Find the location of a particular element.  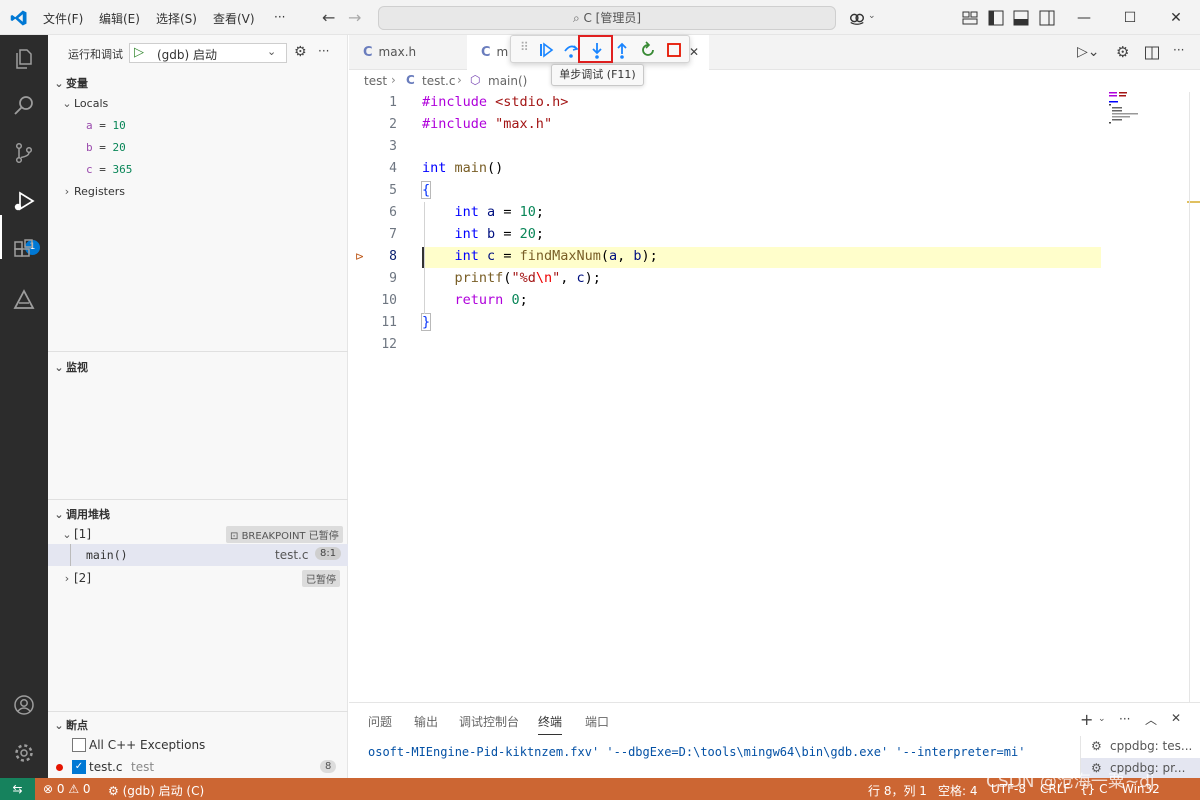

testing-icon is located at coordinates (24, 300).